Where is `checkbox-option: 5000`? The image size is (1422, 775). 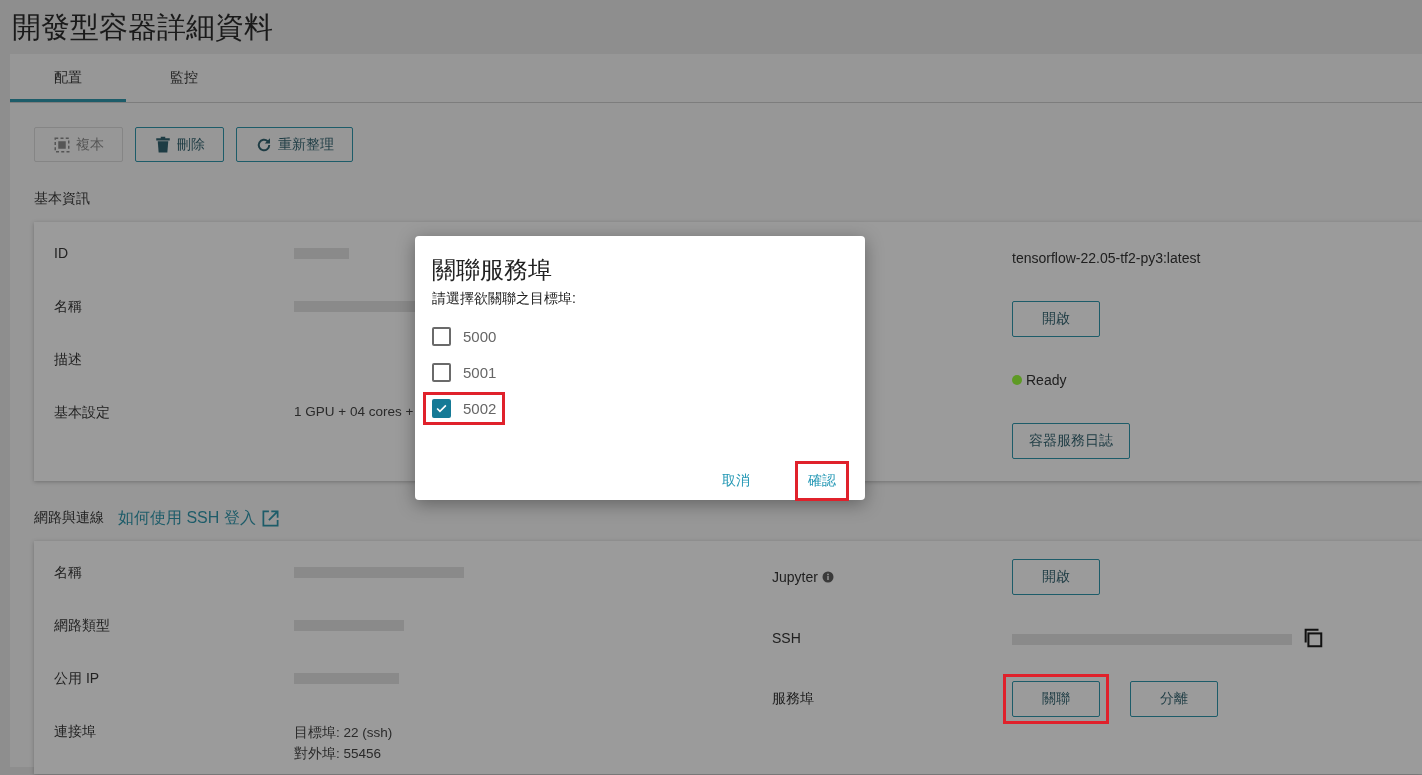
checkbox-option: 5000 is located at coordinates (464, 336).